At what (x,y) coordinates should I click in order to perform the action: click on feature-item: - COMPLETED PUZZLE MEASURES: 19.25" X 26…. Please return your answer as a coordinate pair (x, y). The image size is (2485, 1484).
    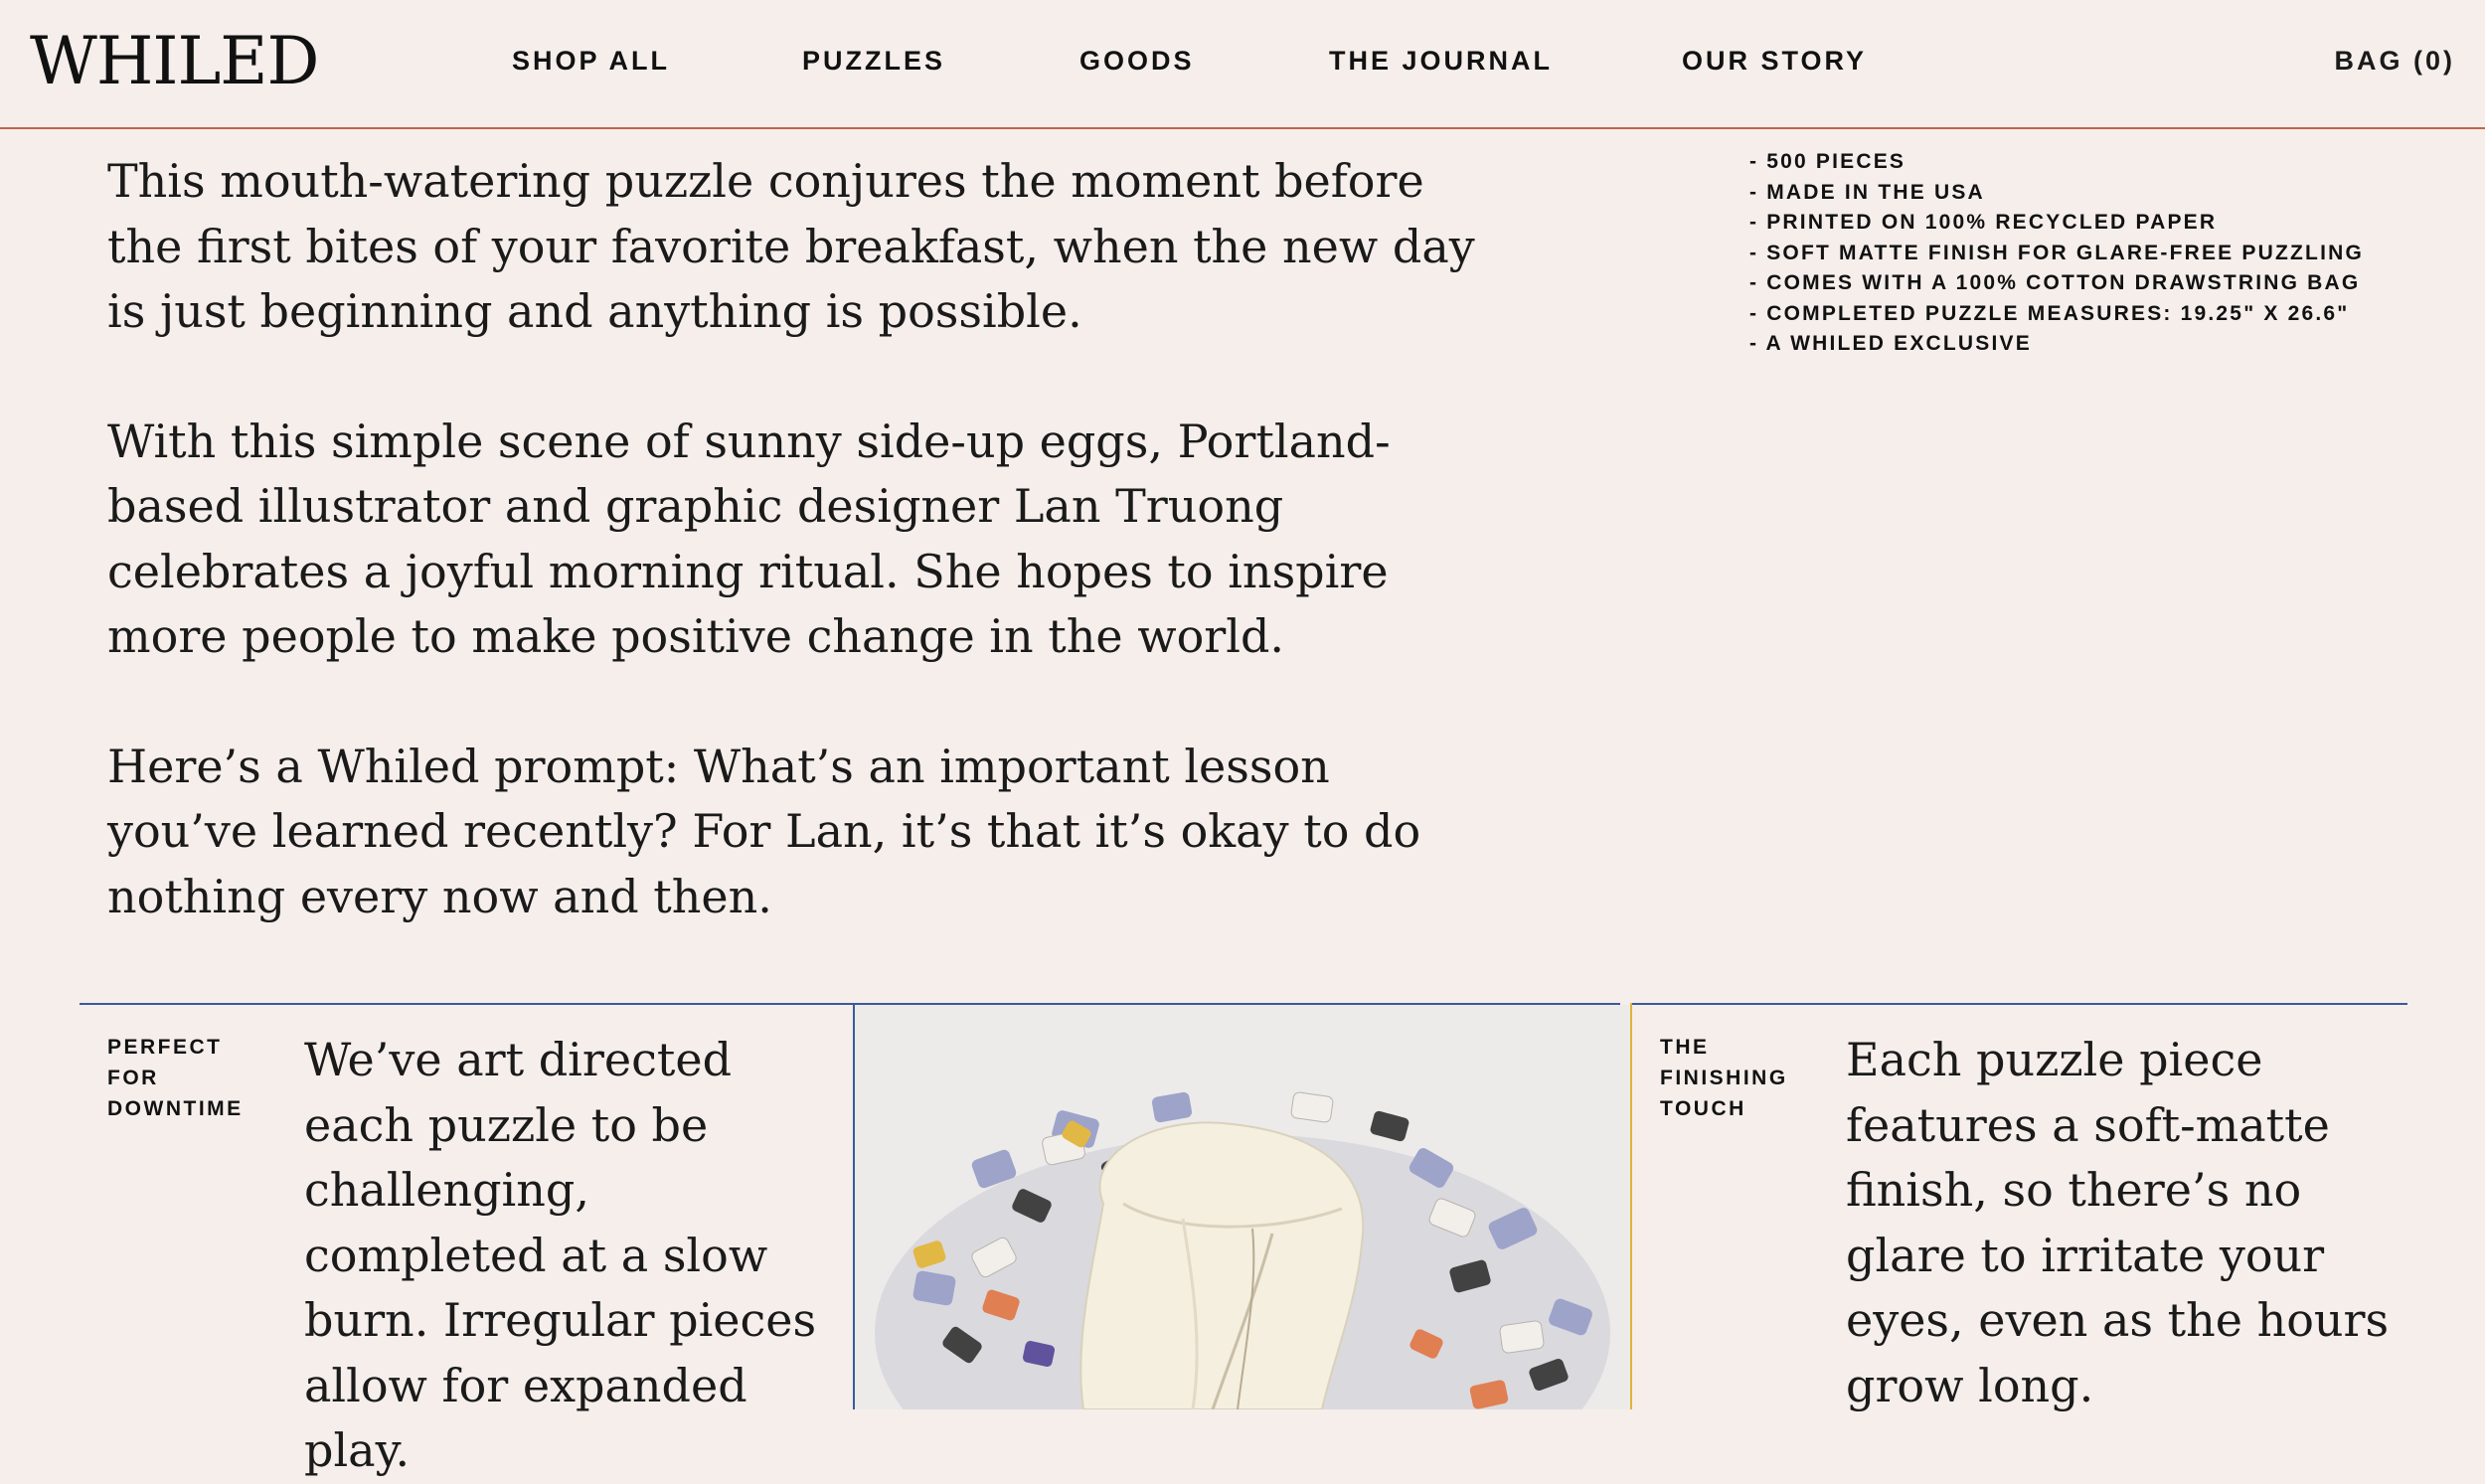
    Looking at the image, I should click on (2049, 313).